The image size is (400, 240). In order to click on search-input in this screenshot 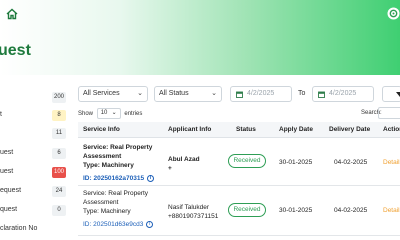, I will do `click(389, 113)`.